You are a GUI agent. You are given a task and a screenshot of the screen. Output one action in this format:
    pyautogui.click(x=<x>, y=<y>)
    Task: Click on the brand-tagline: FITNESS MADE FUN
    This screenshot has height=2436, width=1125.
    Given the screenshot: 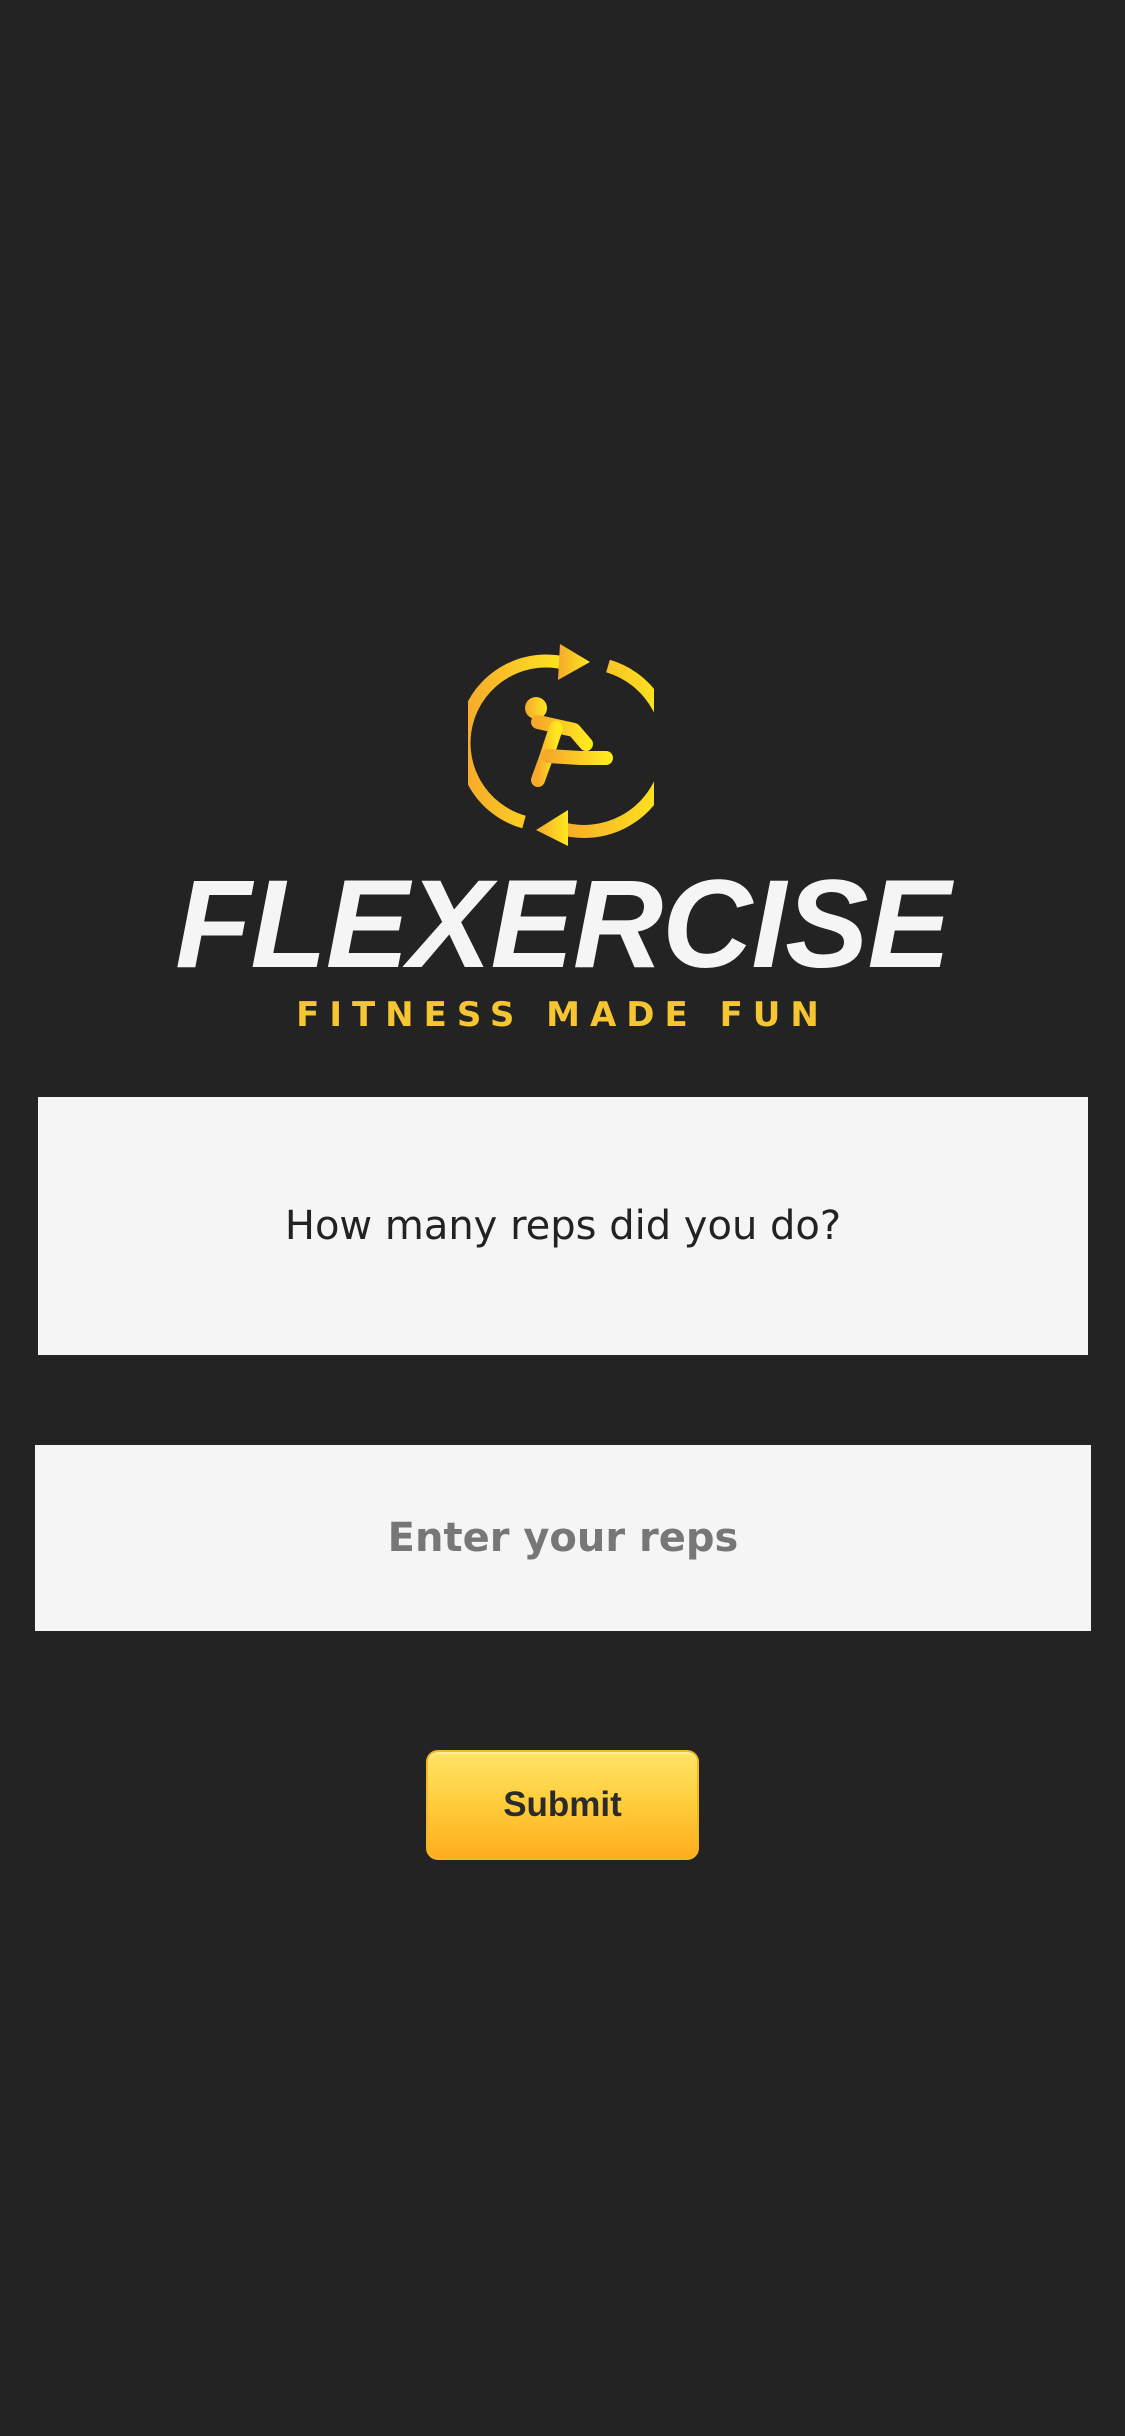 What is the action you would take?
    pyautogui.click(x=562, y=1015)
    